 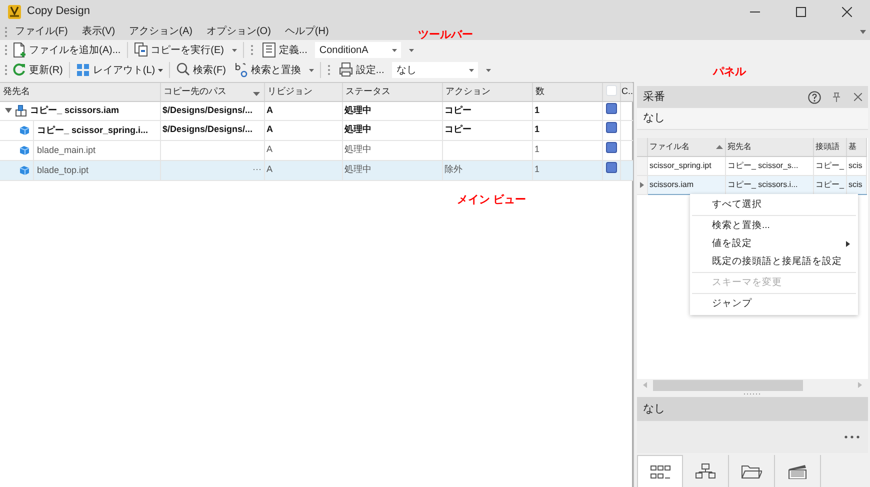 I want to click on filter-label: なし, so click(x=752, y=119).